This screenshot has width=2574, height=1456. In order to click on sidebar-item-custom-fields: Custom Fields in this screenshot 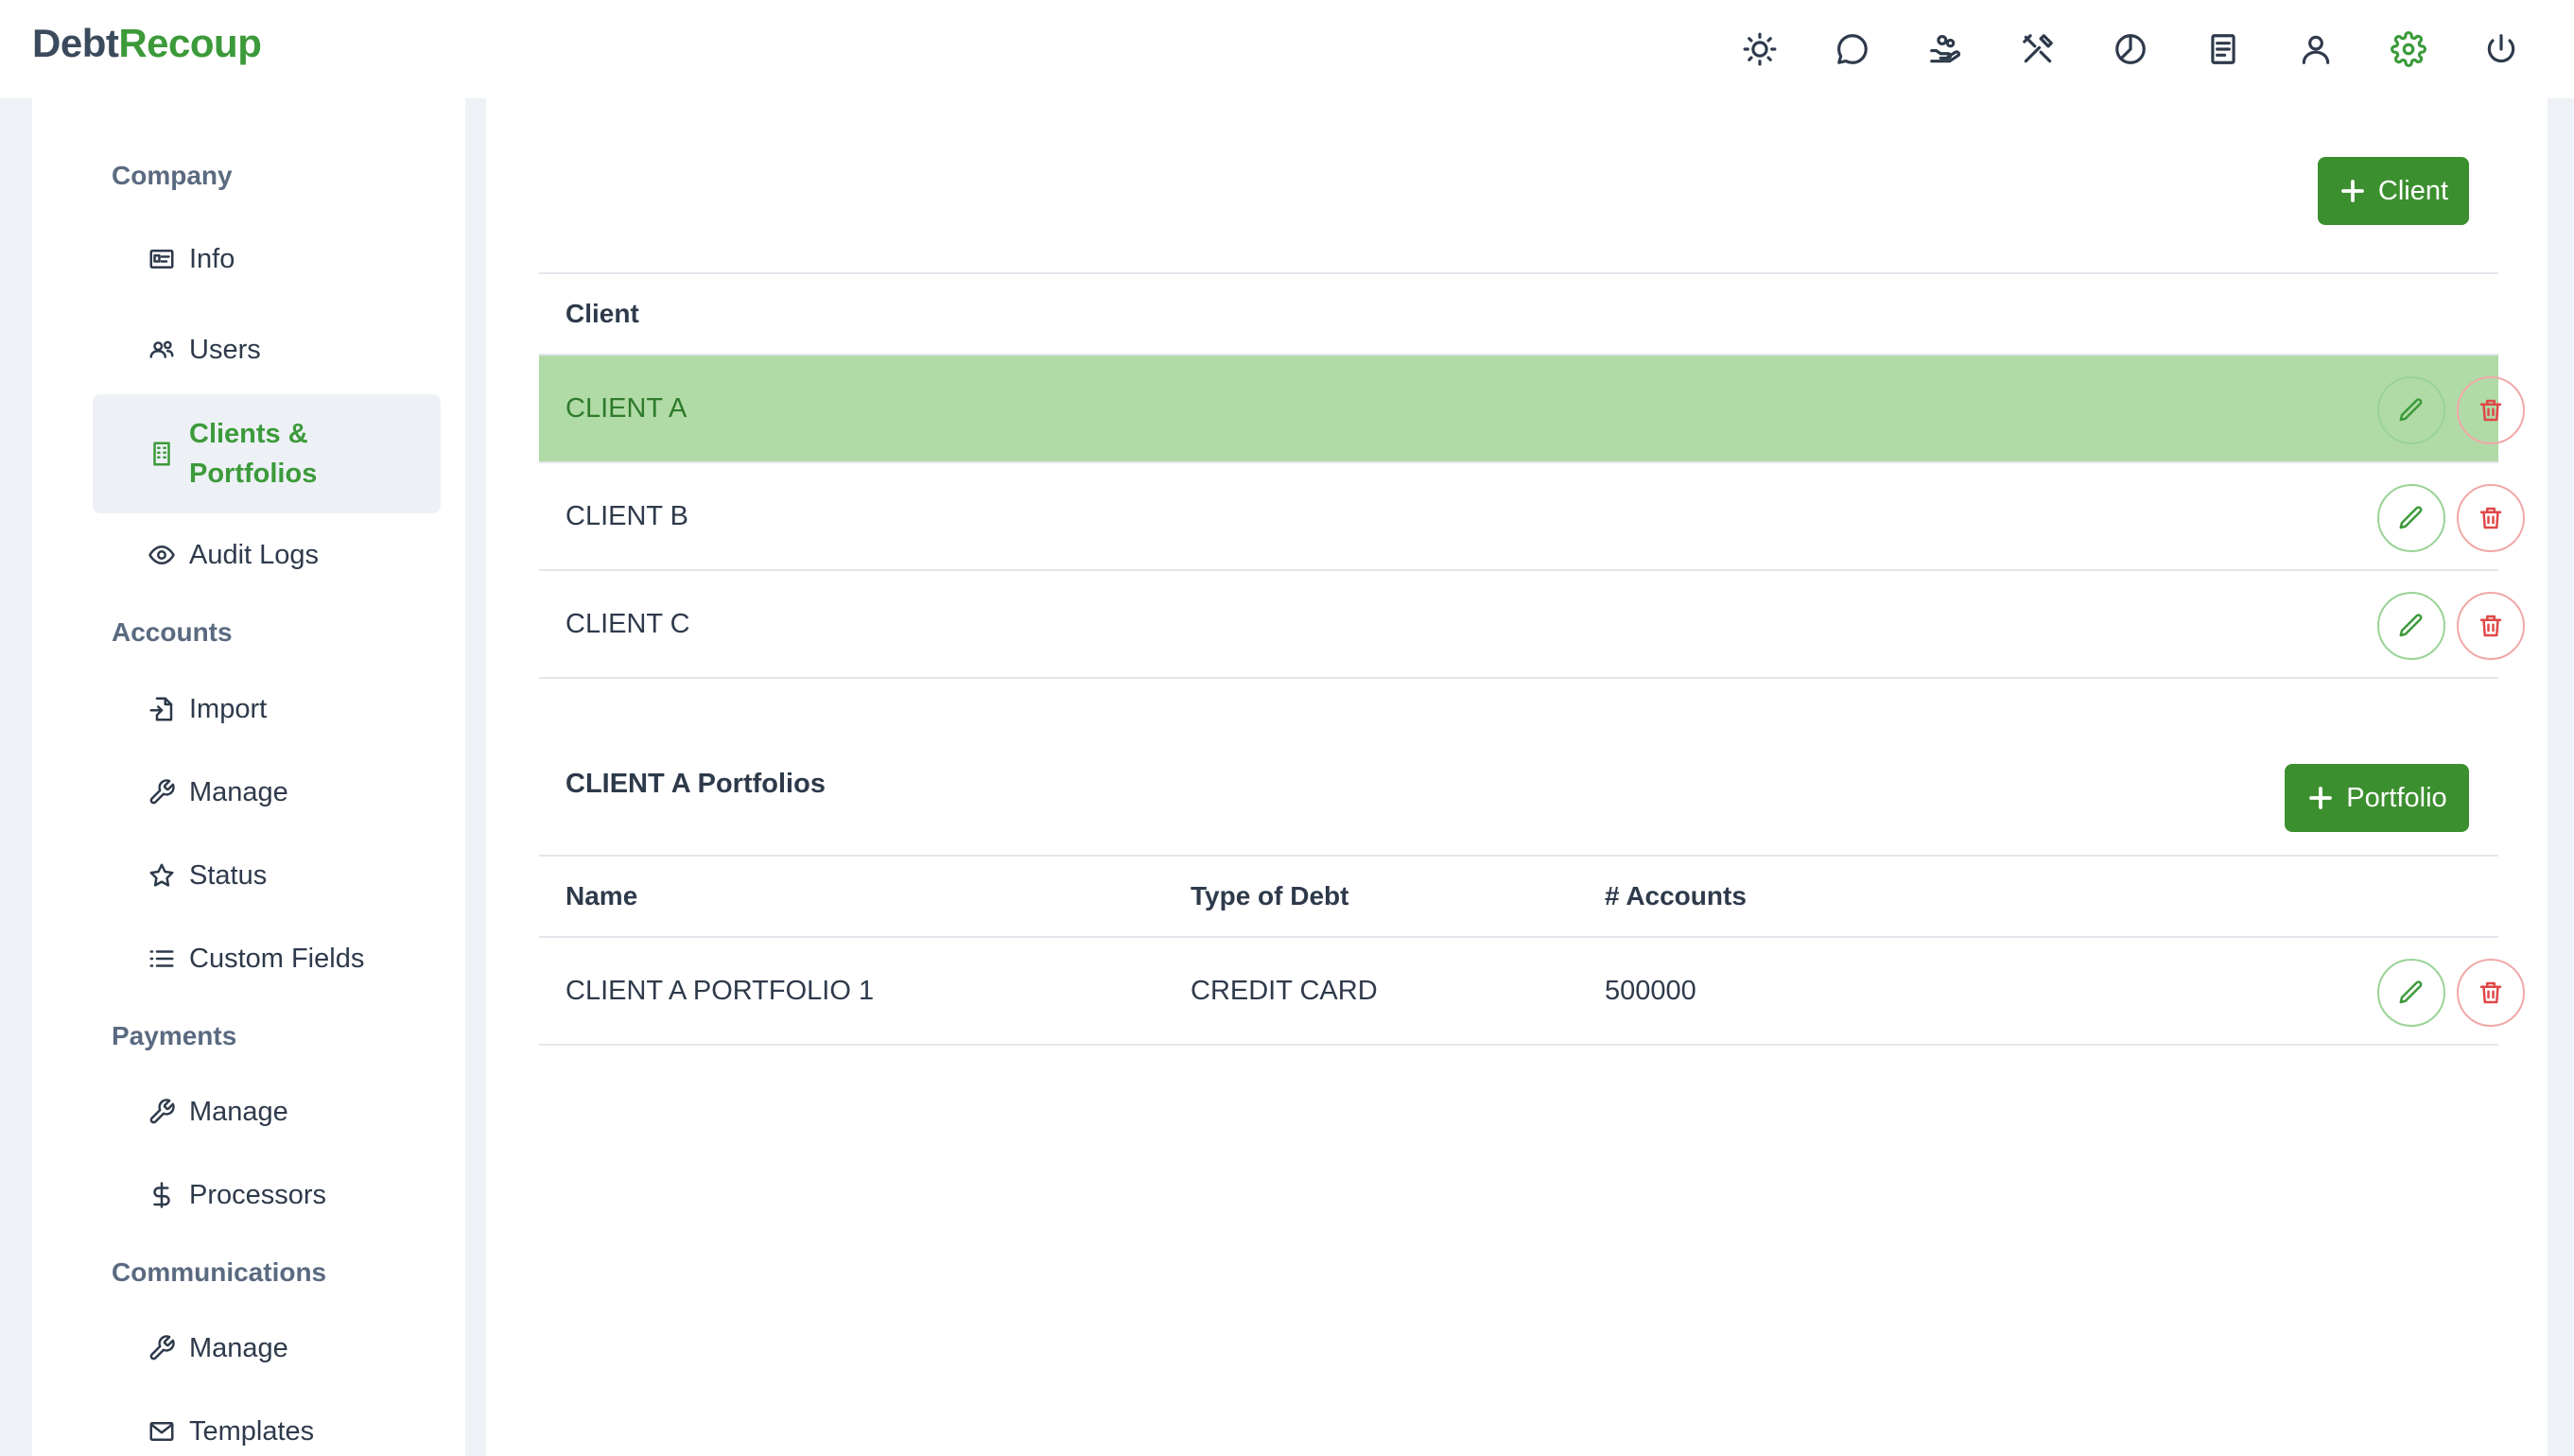, I will do `click(267, 958)`.